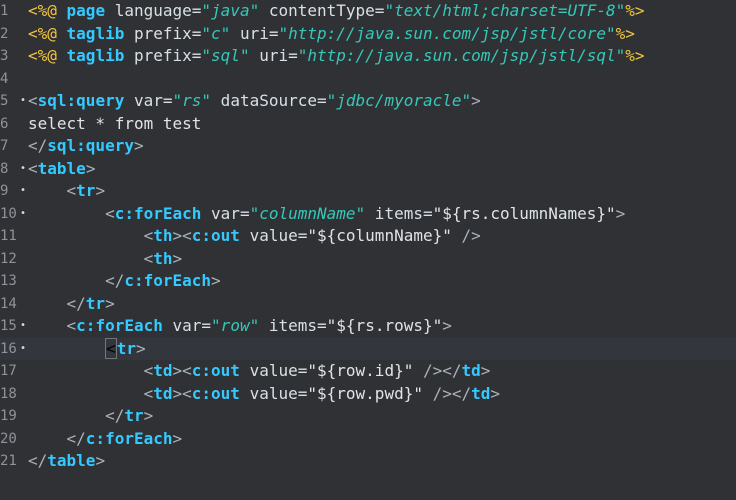 The height and width of the screenshot is (500, 736). Describe the element at coordinates (105, 259) in the screenshot. I see `code-text: <th>` at that location.